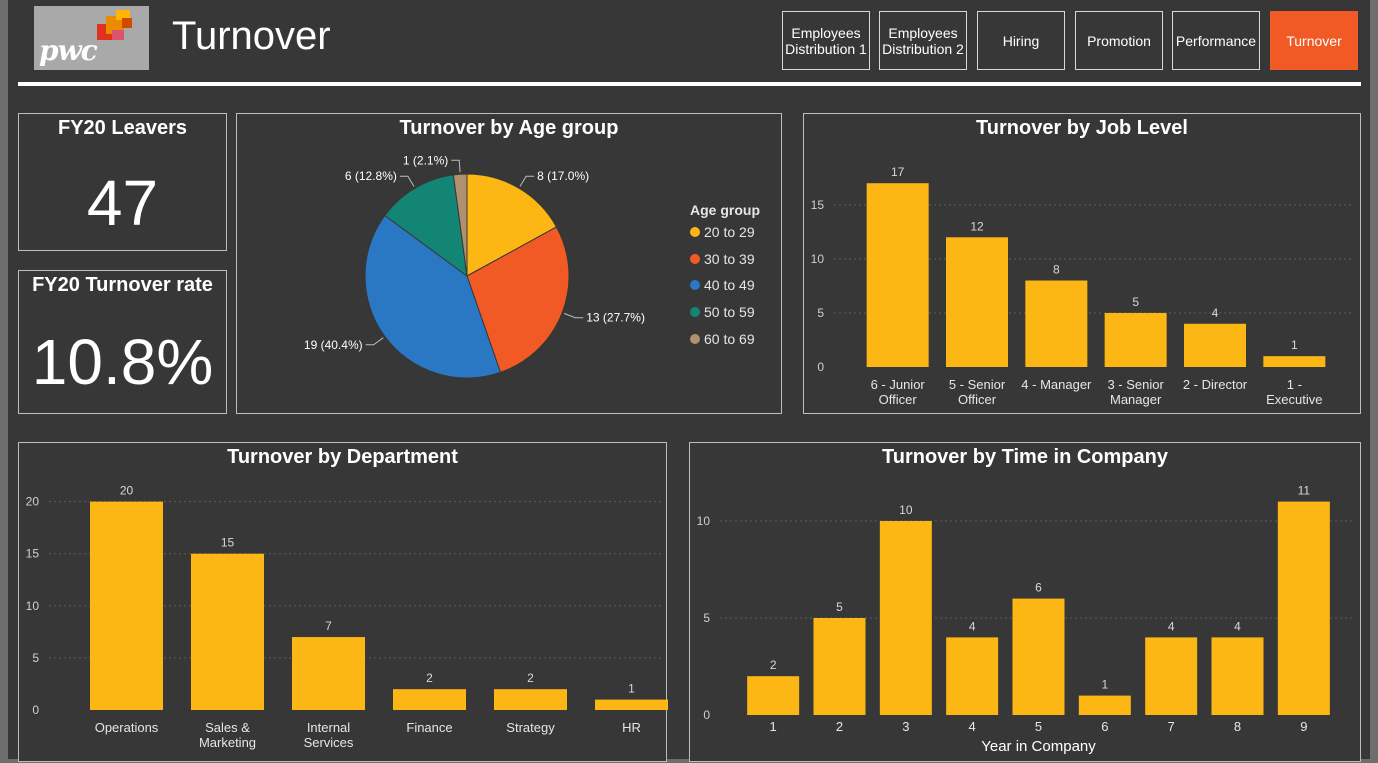 This screenshot has height=763, width=1378. Describe the element at coordinates (729, 285) in the screenshot. I see `legend-label: 40 to 49` at that location.